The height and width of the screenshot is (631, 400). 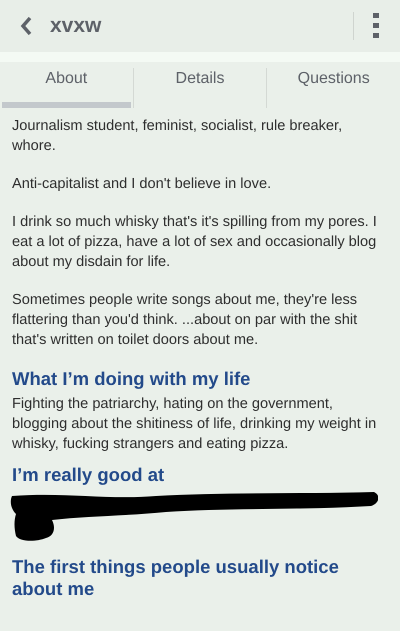 I want to click on back-icon, so click(x=26, y=26).